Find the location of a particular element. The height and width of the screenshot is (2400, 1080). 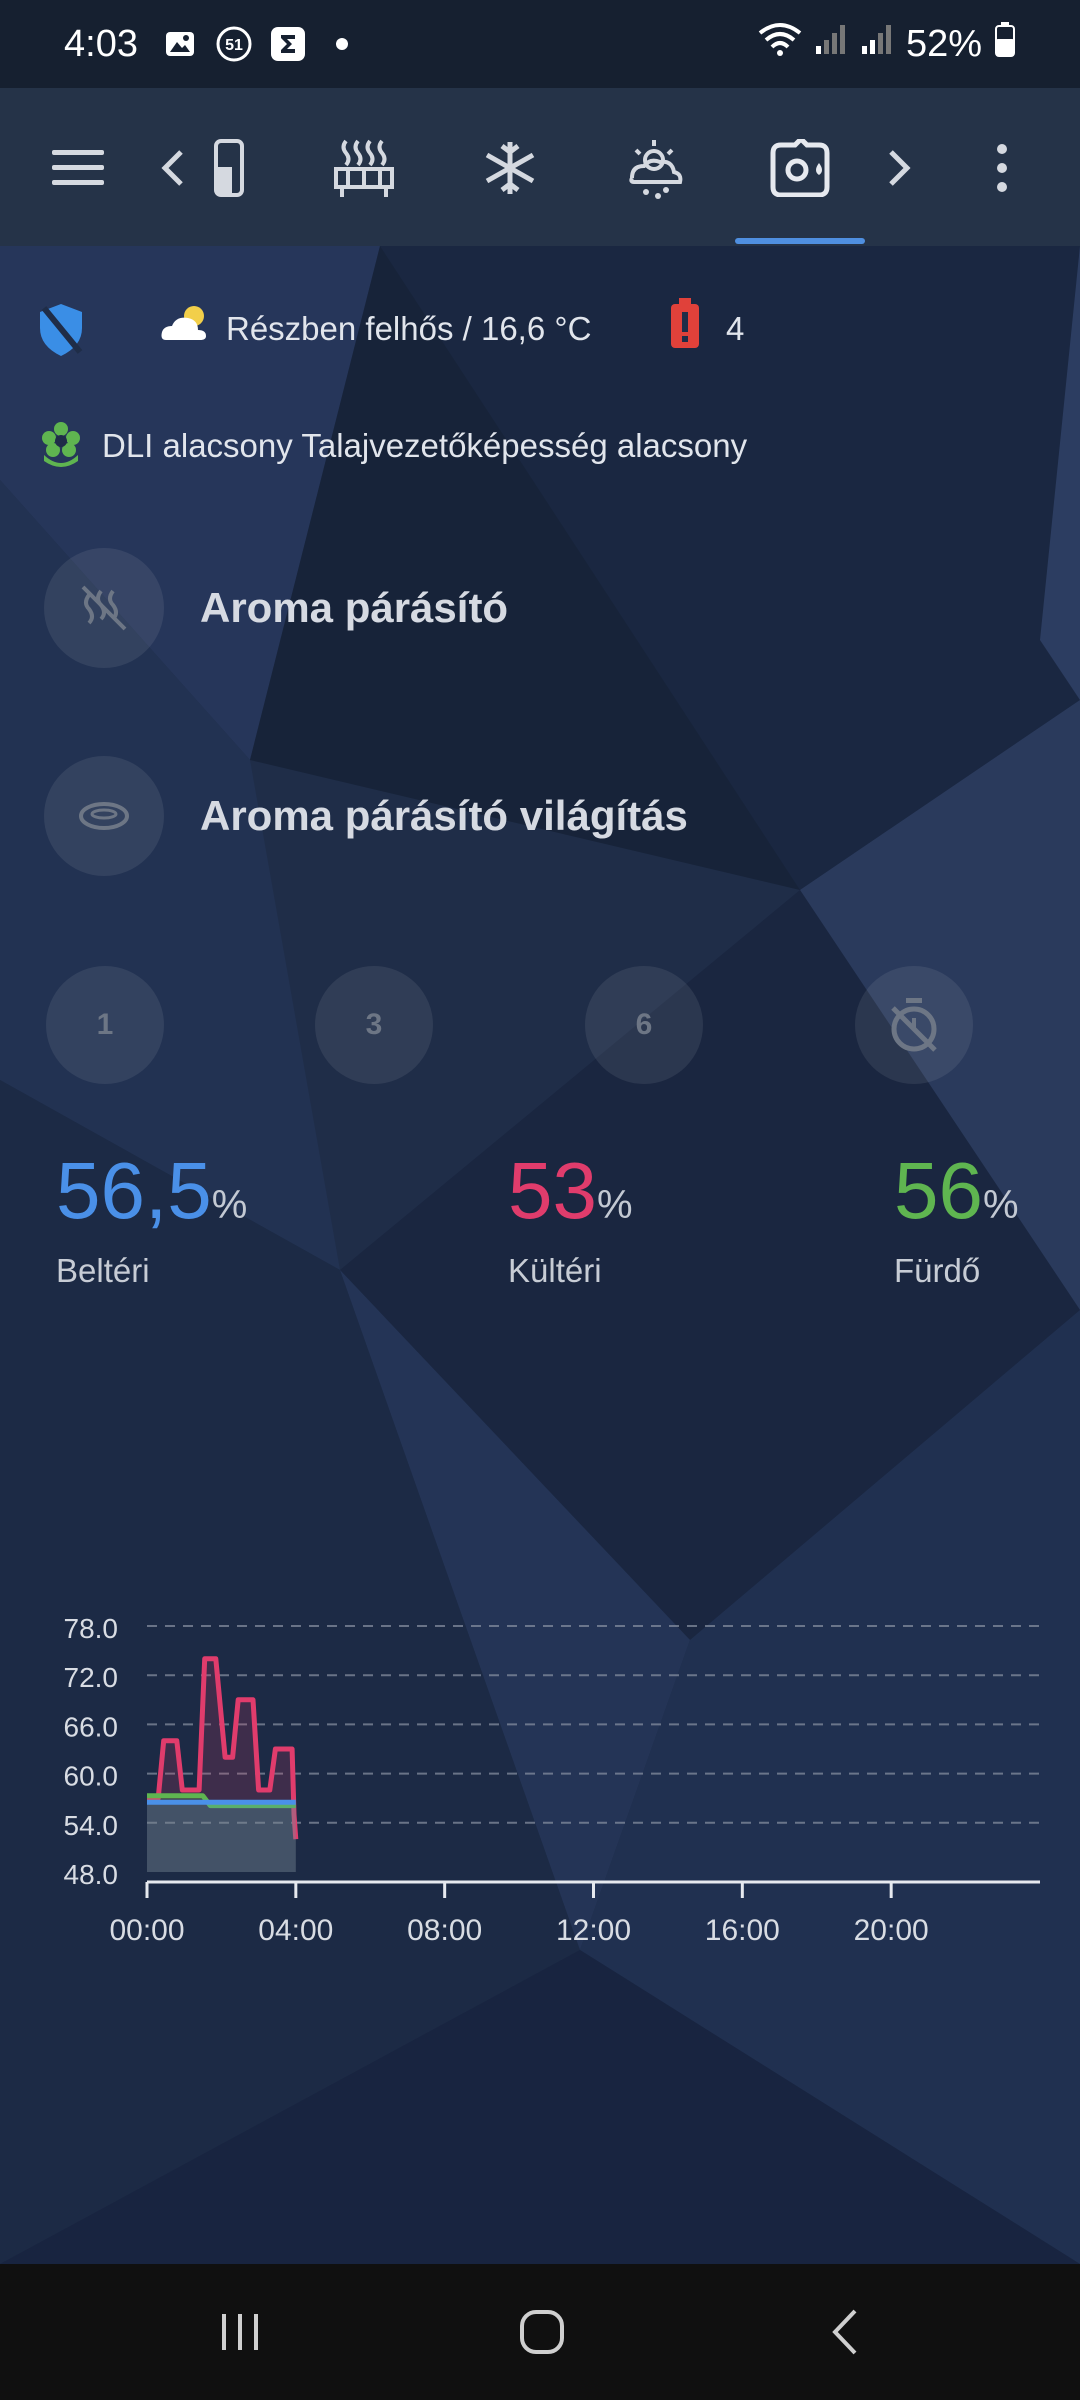

sensor-label: Fürdő is located at coordinates (937, 1270).